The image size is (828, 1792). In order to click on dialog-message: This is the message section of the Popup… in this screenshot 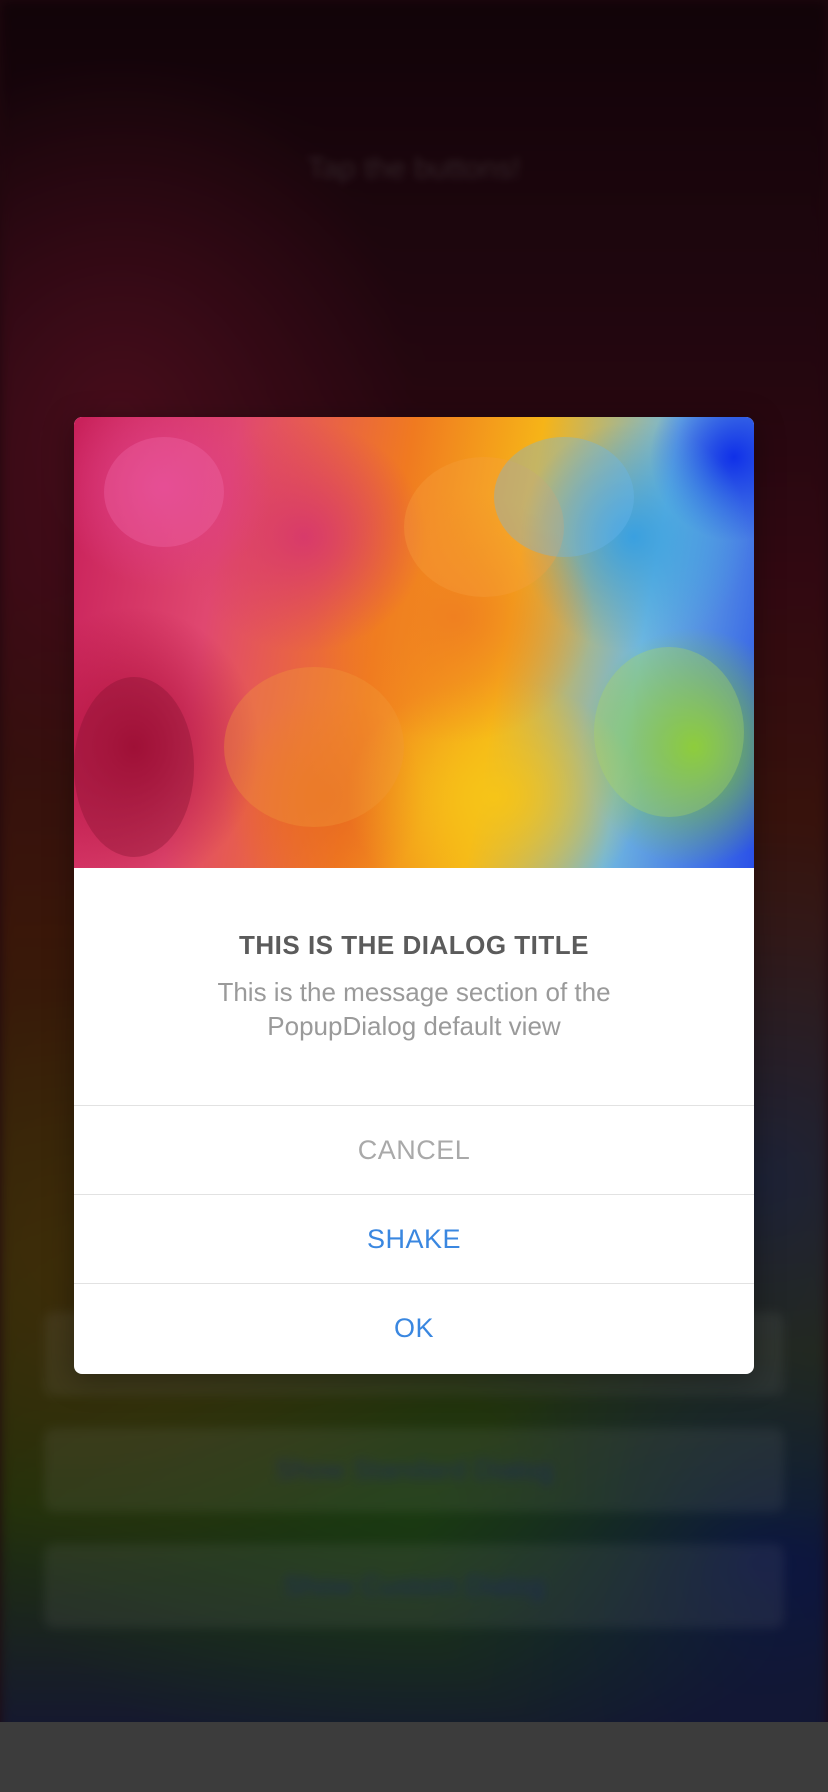, I will do `click(414, 1009)`.